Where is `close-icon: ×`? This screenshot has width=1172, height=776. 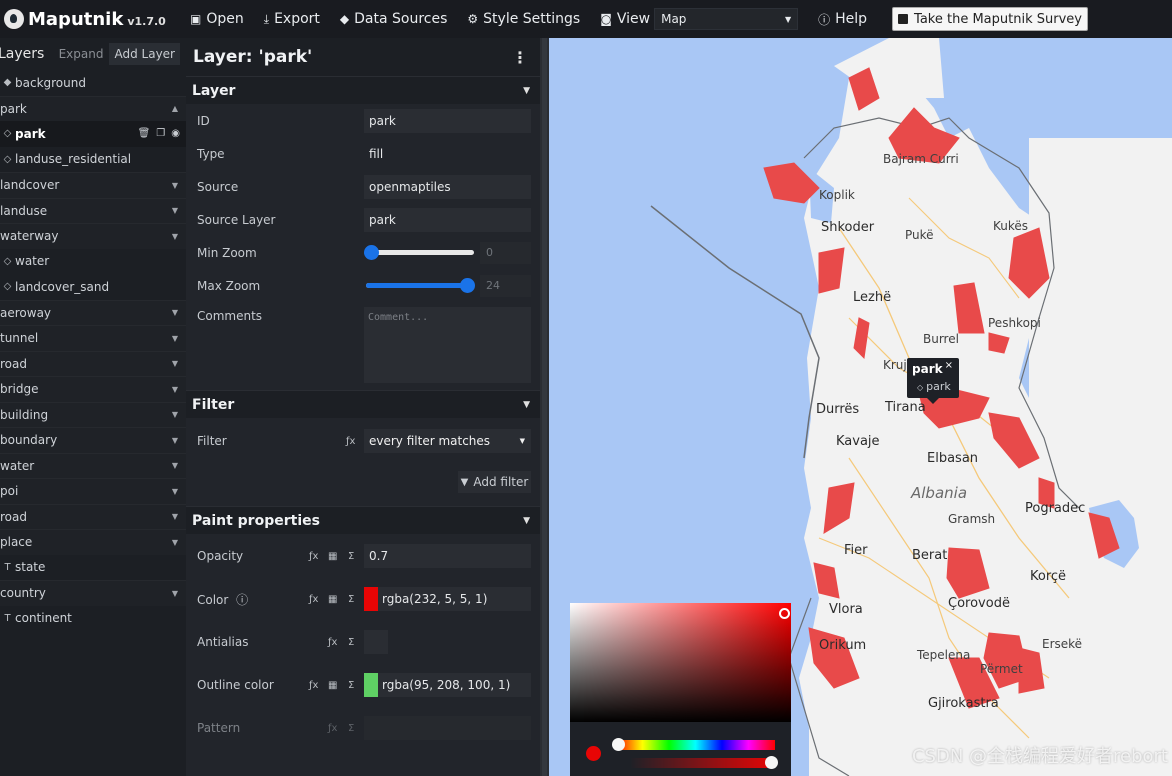 close-icon: × is located at coordinates (949, 365).